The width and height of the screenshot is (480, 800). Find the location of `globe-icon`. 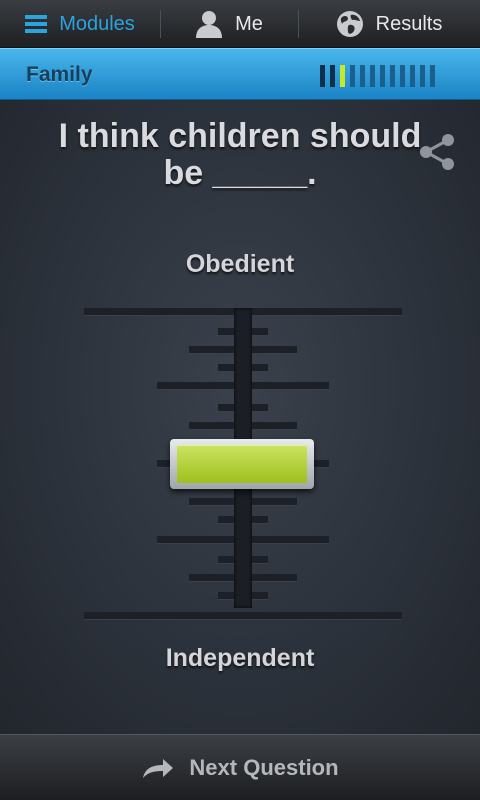

globe-icon is located at coordinates (350, 24).